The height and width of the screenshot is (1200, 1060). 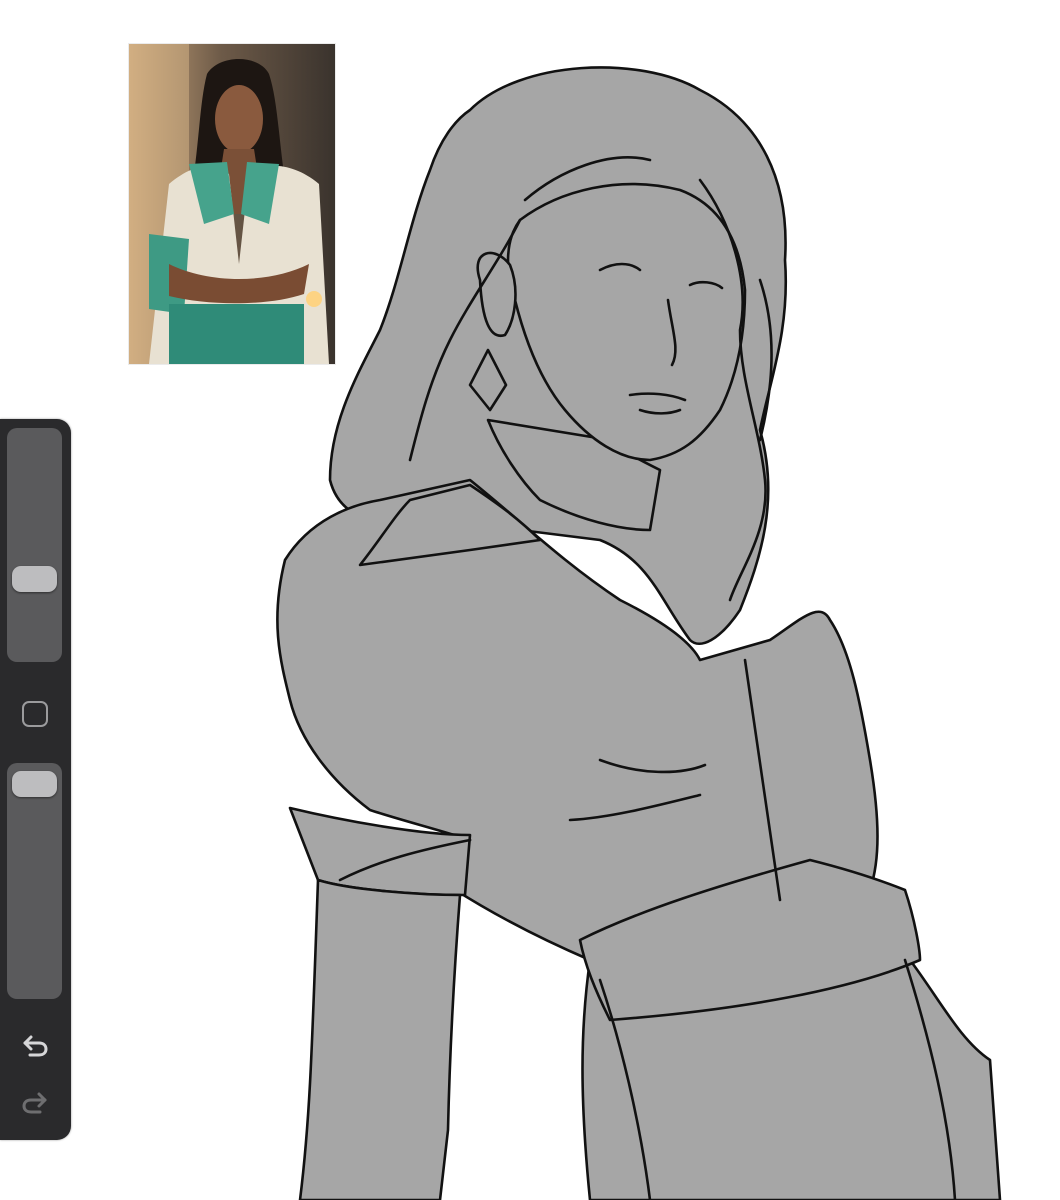 What do you see at coordinates (380, 1039) in the screenshot?
I see `forearm` at bounding box center [380, 1039].